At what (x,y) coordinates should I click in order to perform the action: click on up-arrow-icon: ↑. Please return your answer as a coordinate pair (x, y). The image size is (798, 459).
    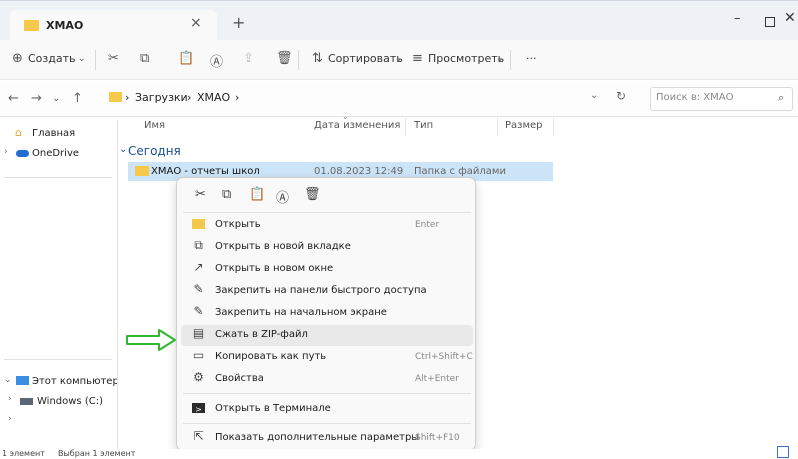
    Looking at the image, I should click on (77, 98).